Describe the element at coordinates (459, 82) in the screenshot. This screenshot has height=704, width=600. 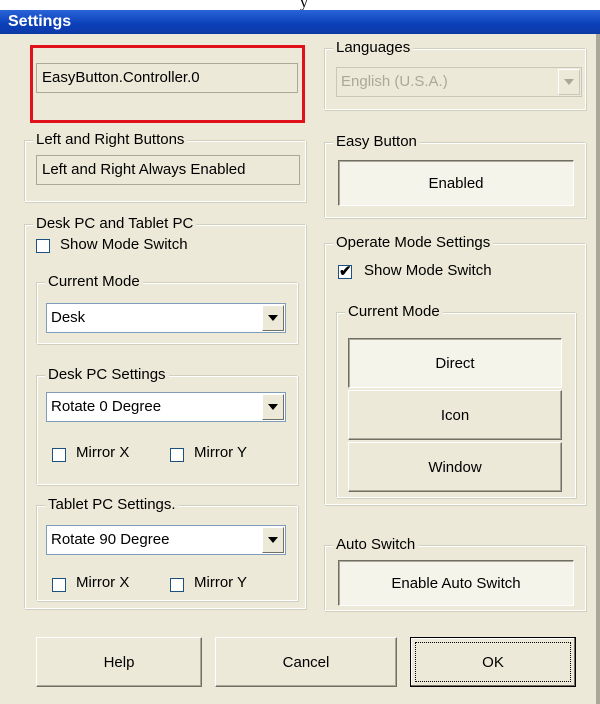
I see `language-select: English (U.S.A.)` at that location.